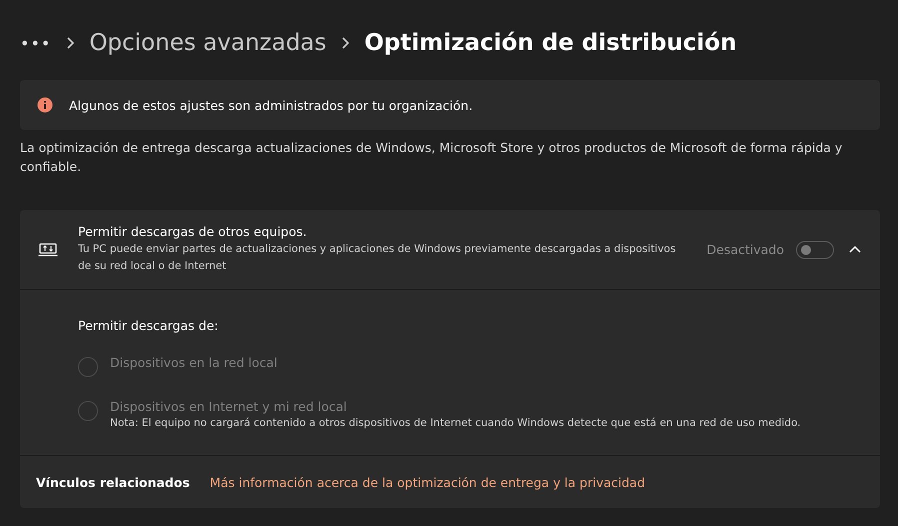 Image resolution: width=898 pixels, height=526 pixels. Describe the element at coordinates (745, 249) in the screenshot. I see `toggle-state-label: Desactivado` at that location.